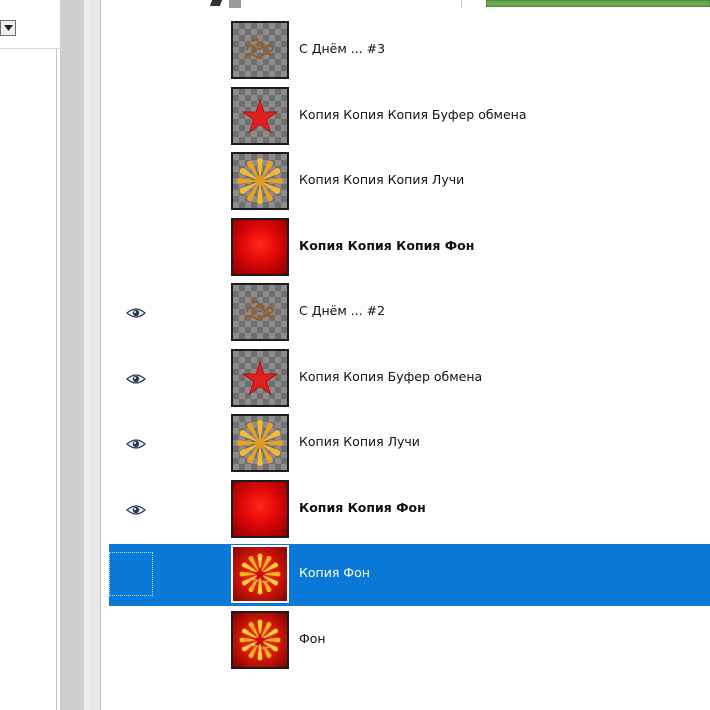 The width and height of the screenshot is (710, 710). I want to click on toolbar-tool-icon, so click(235, 4).